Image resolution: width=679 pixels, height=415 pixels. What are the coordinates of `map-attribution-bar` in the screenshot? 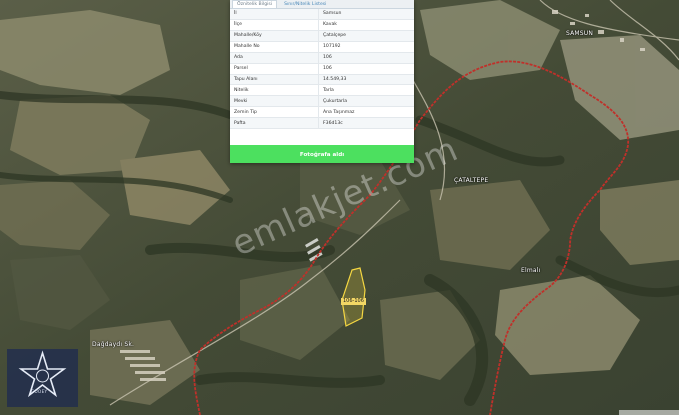 It's located at (649, 412).